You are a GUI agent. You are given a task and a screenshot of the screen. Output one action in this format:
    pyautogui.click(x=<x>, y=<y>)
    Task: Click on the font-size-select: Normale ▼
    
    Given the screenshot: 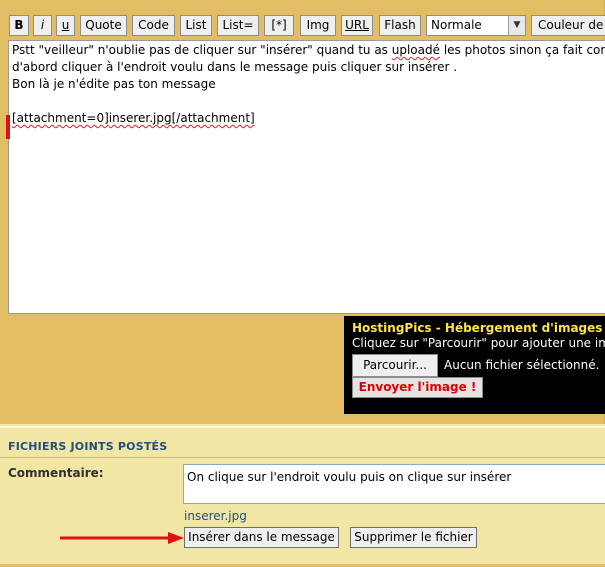 What is the action you would take?
    pyautogui.click(x=476, y=25)
    